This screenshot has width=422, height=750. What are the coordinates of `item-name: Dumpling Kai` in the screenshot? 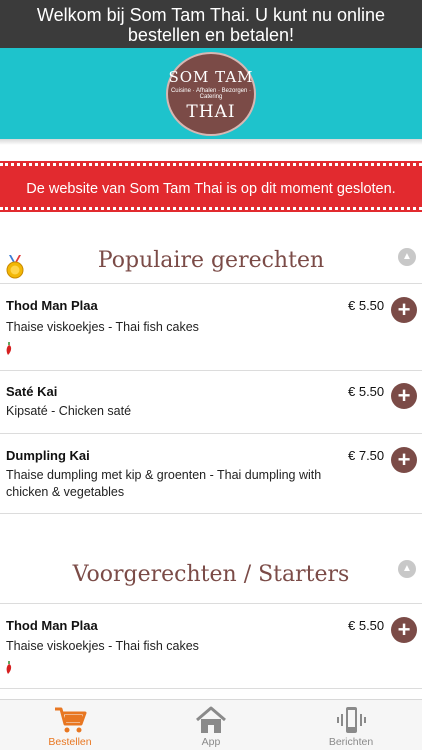 It's located at (48, 455).